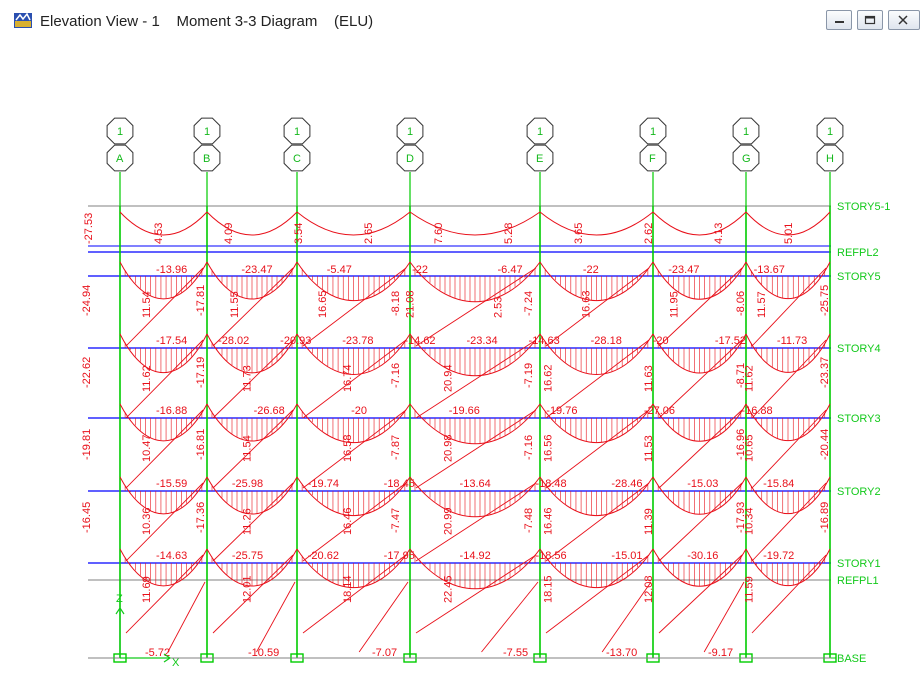 The height and width of the screenshot is (687, 920). What do you see at coordinates (87, 300) in the screenshot?
I see `column-moment-value: -24.94` at bounding box center [87, 300].